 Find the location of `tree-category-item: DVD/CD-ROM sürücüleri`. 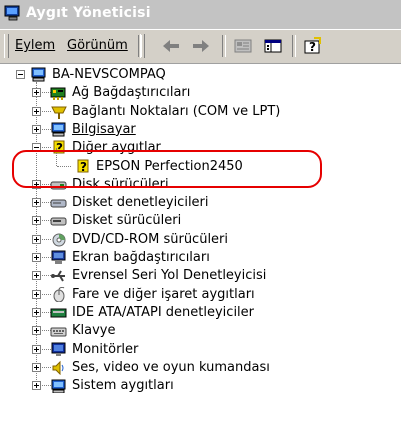

tree-category-item: DVD/CD-ROM sürücüleri is located at coordinates (200, 240).